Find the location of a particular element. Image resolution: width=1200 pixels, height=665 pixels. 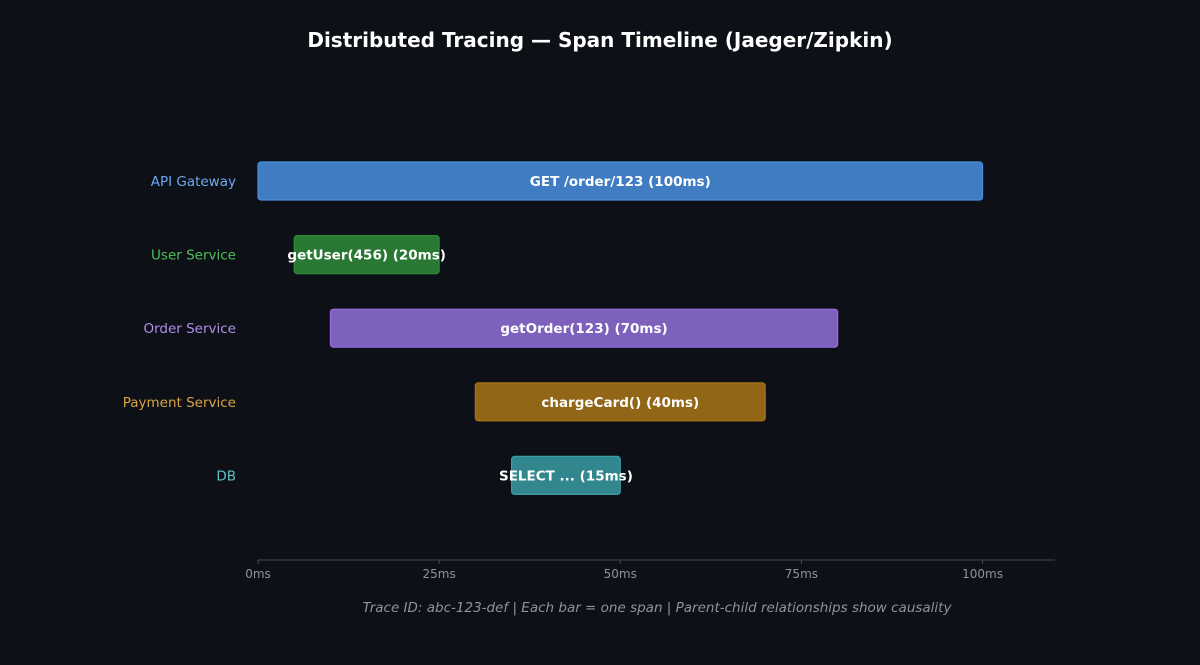

lane-label-payment-service: Payment Service is located at coordinates (179, 403).